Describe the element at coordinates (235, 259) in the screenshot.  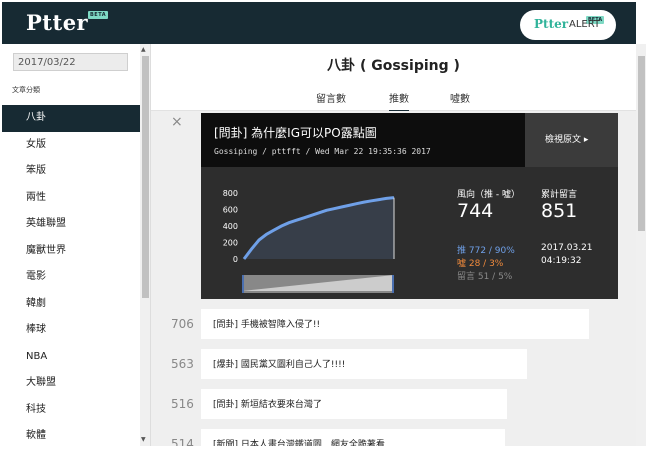
I see `y-tick-label: 0` at that location.